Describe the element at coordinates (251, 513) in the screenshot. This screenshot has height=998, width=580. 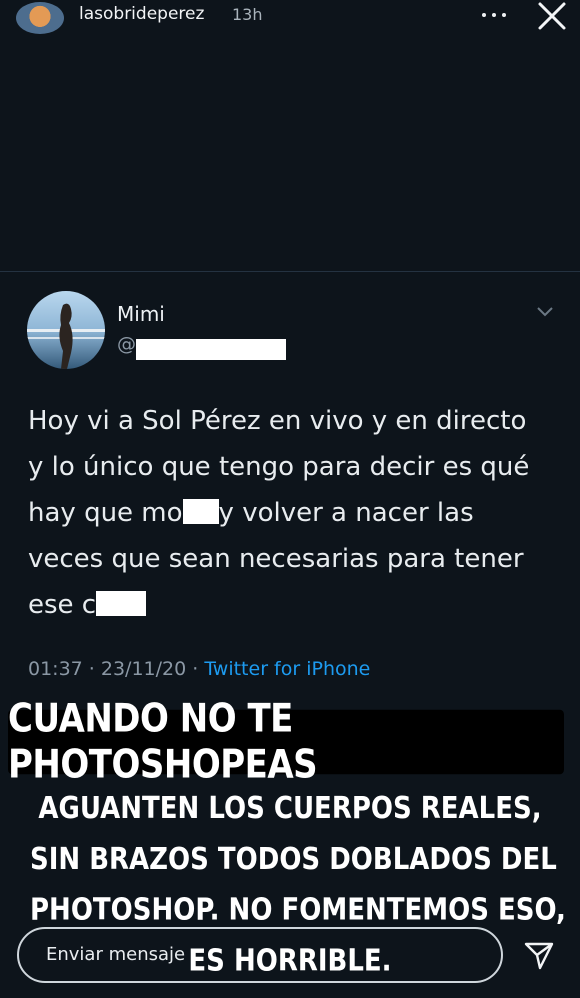
I see `tweet-line: hay que mo y volver a nacer las` at that location.